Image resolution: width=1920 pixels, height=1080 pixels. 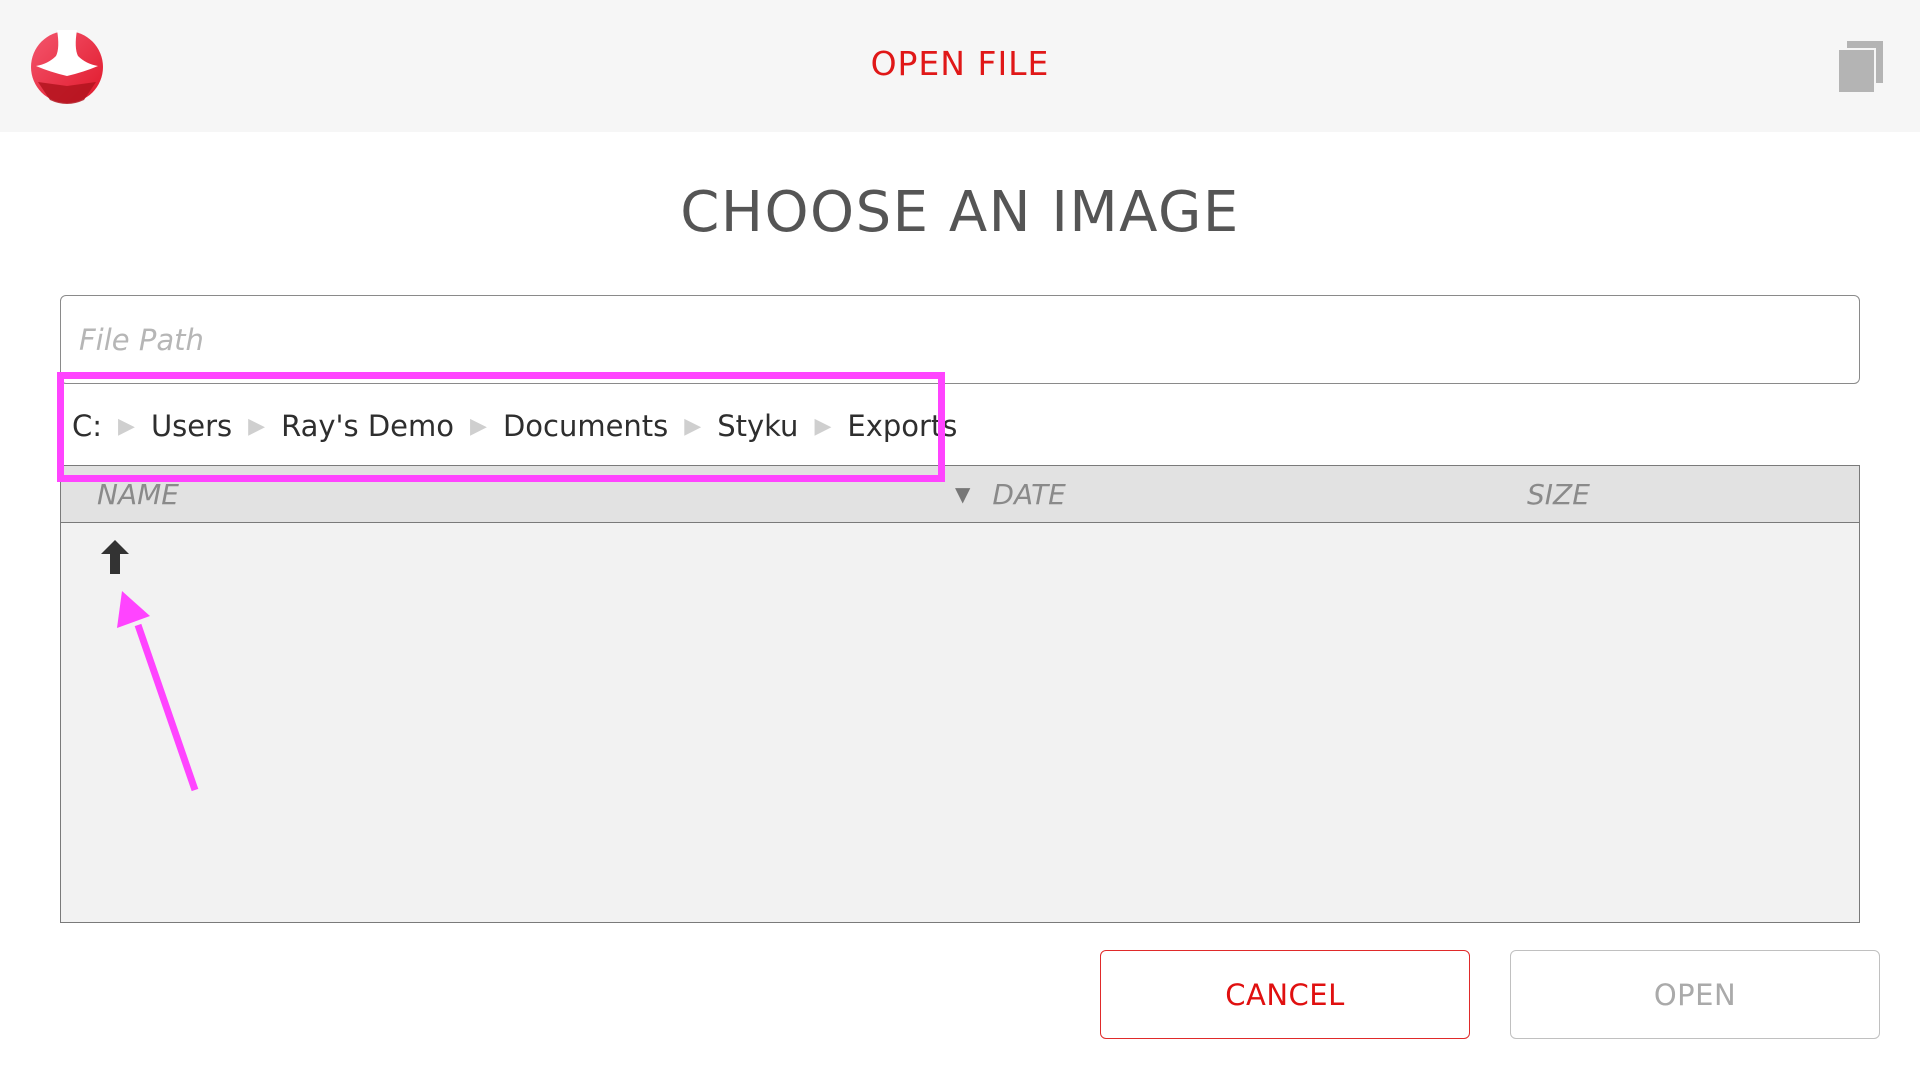 What do you see at coordinates (963, 494) in the screenshot?
I see `sort-descending-icon: ▼` at bounding box center [963, 494].